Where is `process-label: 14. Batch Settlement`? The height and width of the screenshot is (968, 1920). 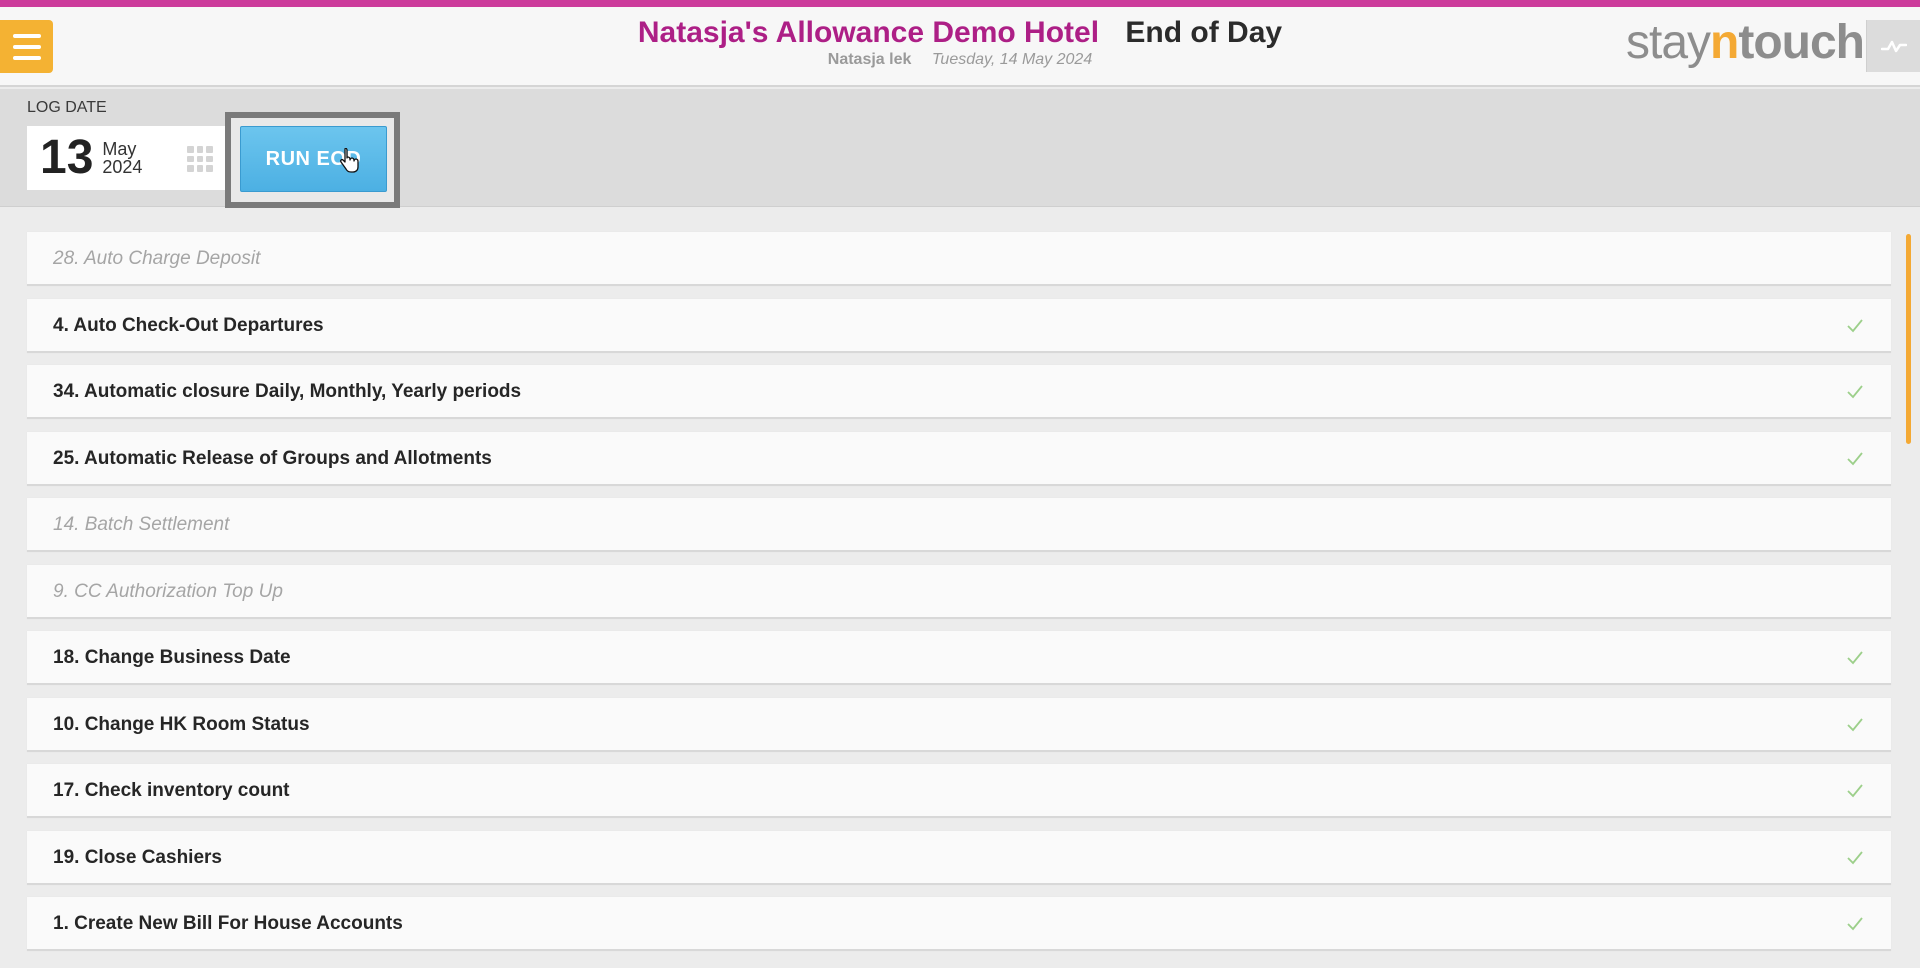
process-label: 14. Batch Settlement is located at coordinates (141, 524).